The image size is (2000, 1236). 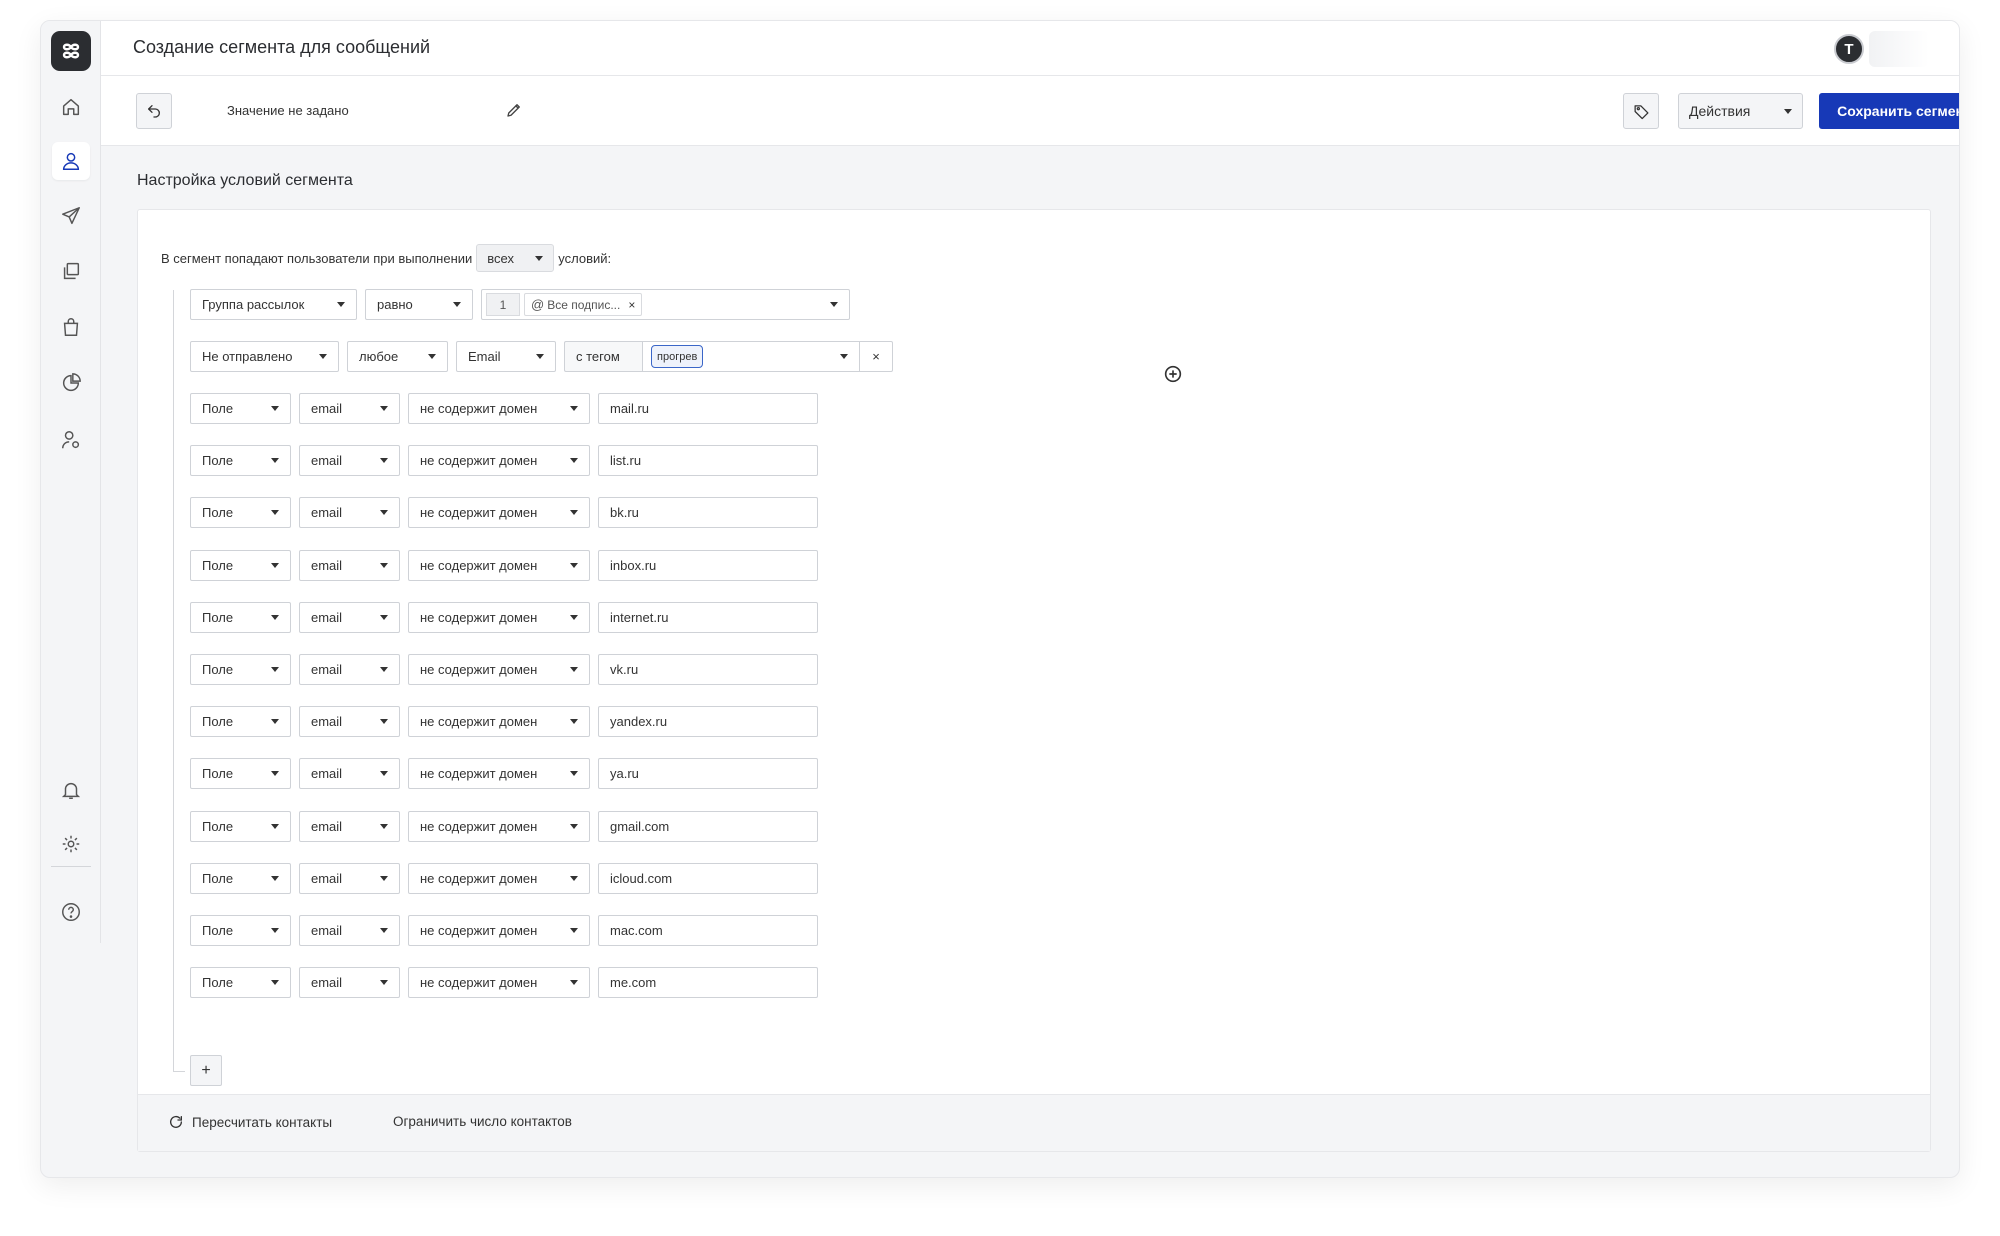 What do you see at coordinates (250, 1122) in the screenshot?
I see `recalculate-contacts-button: Пересчитать контакты` at bounding box center [250, 1122].